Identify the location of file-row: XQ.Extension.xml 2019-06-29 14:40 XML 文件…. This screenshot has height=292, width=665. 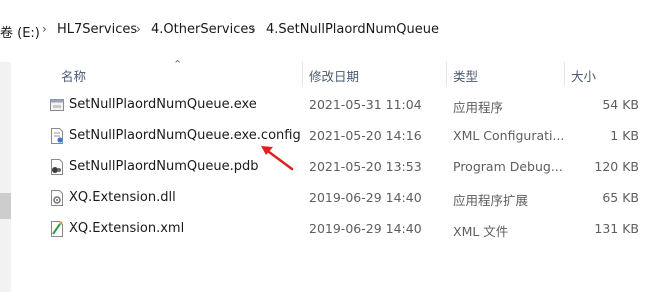
(352, 229).